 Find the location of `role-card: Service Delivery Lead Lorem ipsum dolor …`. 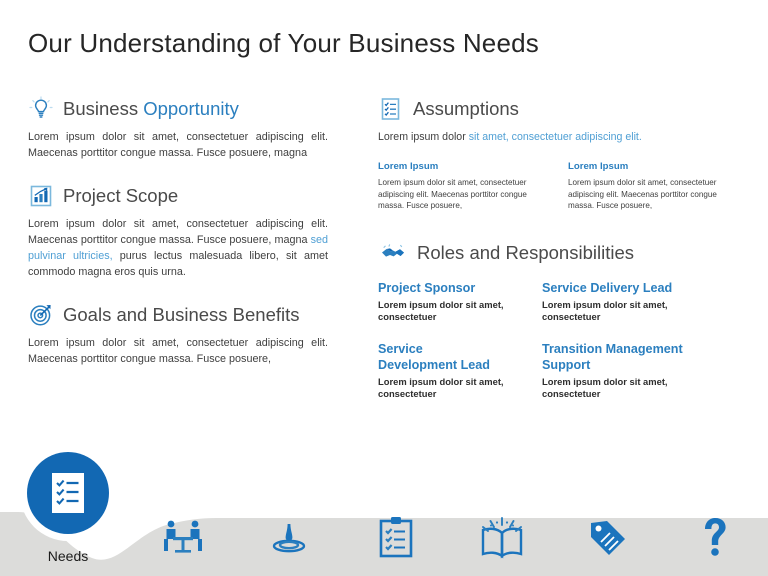

role-card: Service Delivery Lead Lorem ipsum dolor … is located at coordinates (640, 302).